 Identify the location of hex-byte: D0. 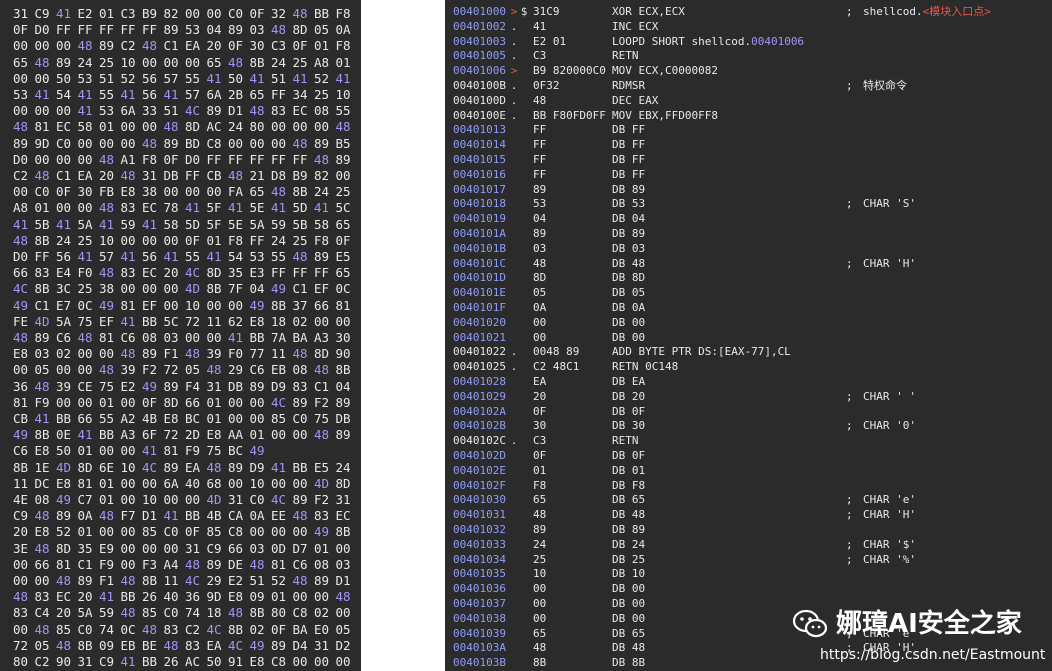
(192, 160).